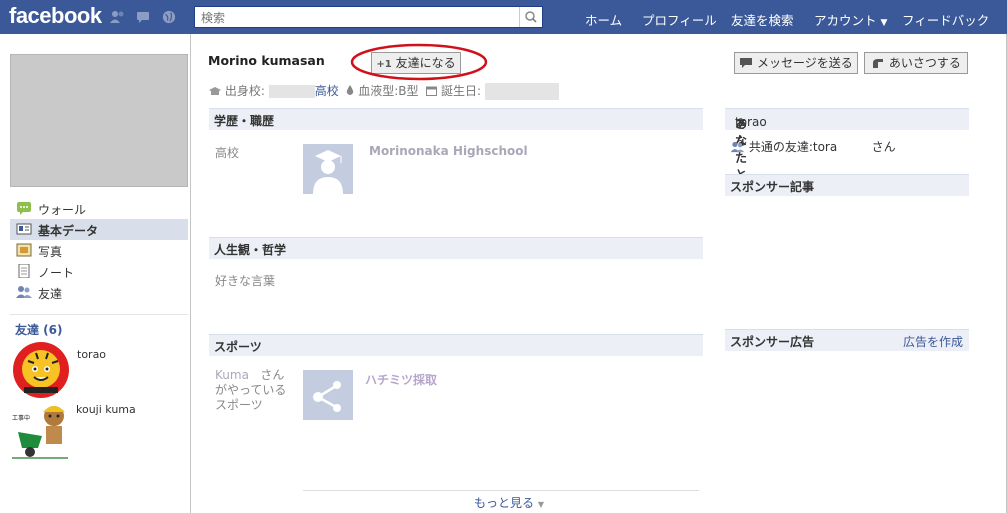  I want to click on notifications-globe-icon, so click(169, 17).